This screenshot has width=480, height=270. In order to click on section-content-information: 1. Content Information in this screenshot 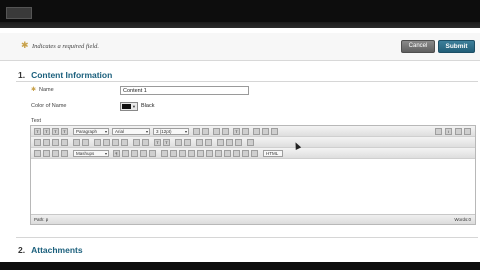, I will do `click(65, 75)`.